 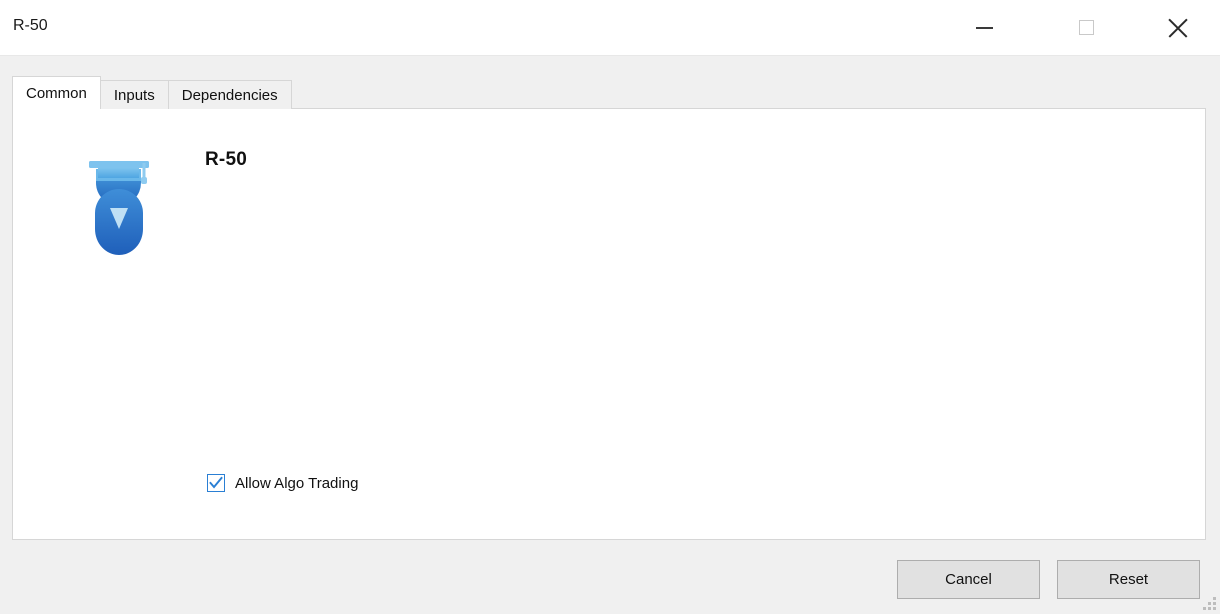 I want to click on tab-inputs: Inputs, so click(x=134, y=94).